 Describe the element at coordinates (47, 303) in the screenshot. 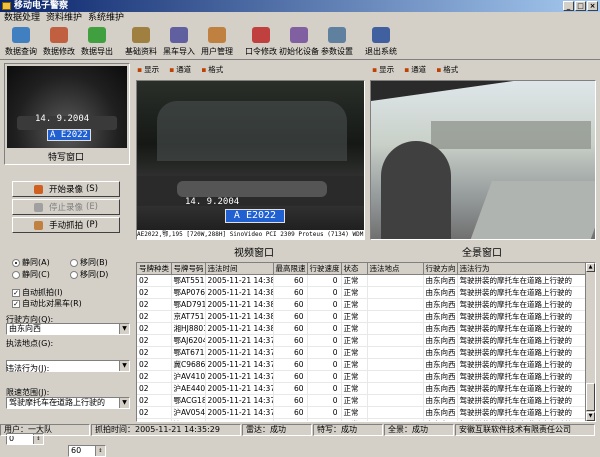

I see `auto-compare-checkbox: ✓ 自动比对黑车(R)` at that location.